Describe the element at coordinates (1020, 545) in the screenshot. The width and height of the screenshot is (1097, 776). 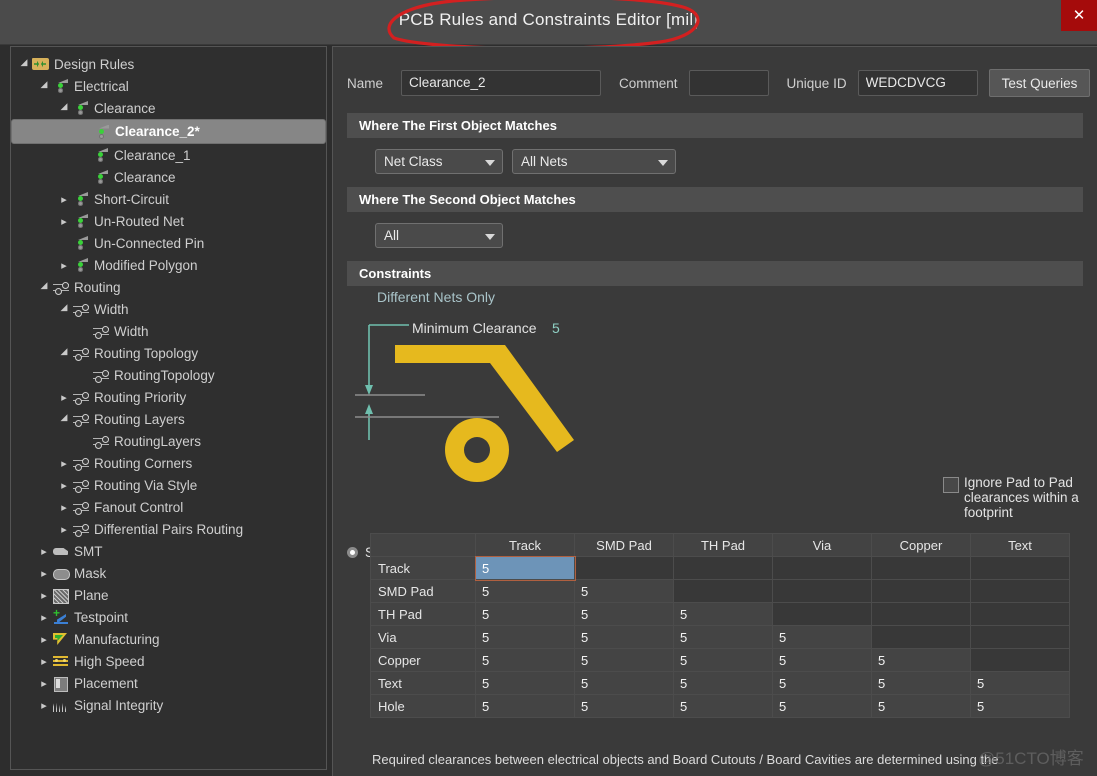
I see `matrix-column-header: Text` at that location.